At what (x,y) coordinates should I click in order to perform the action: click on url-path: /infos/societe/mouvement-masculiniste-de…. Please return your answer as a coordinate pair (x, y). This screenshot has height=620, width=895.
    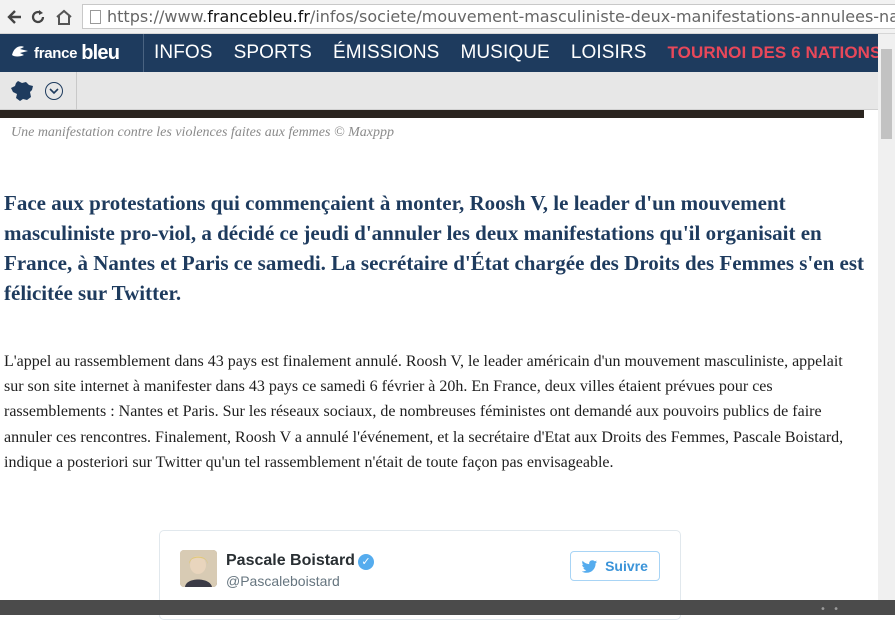
    Looking at the image, I should click on (602, 16).